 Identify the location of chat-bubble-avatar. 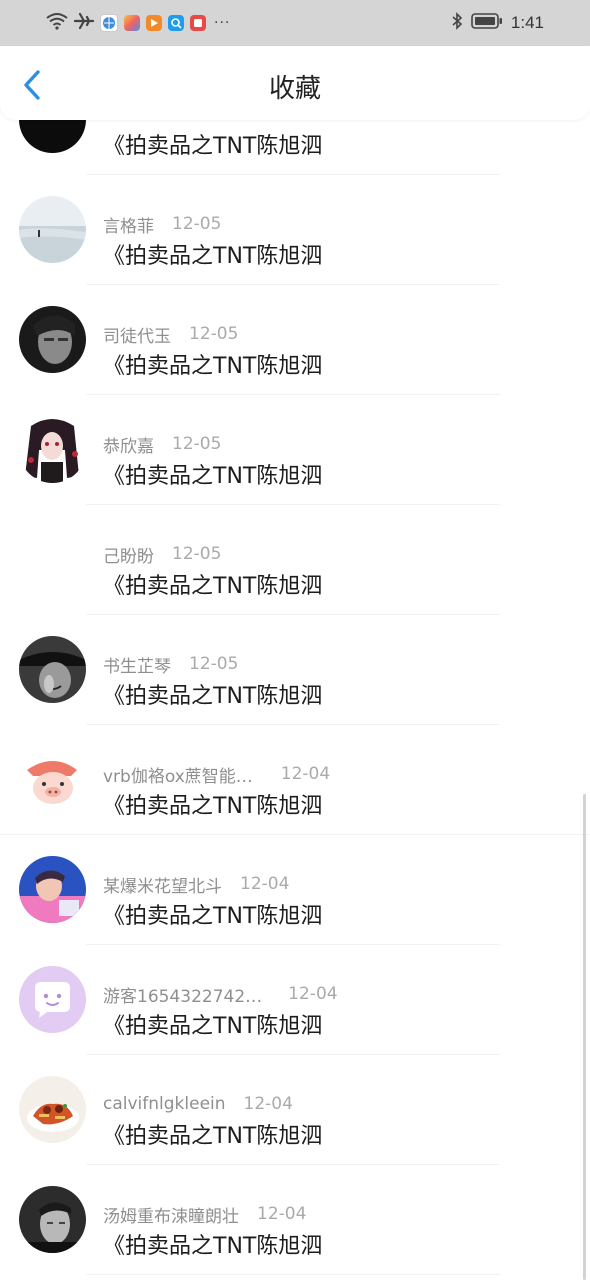
(52, 999).